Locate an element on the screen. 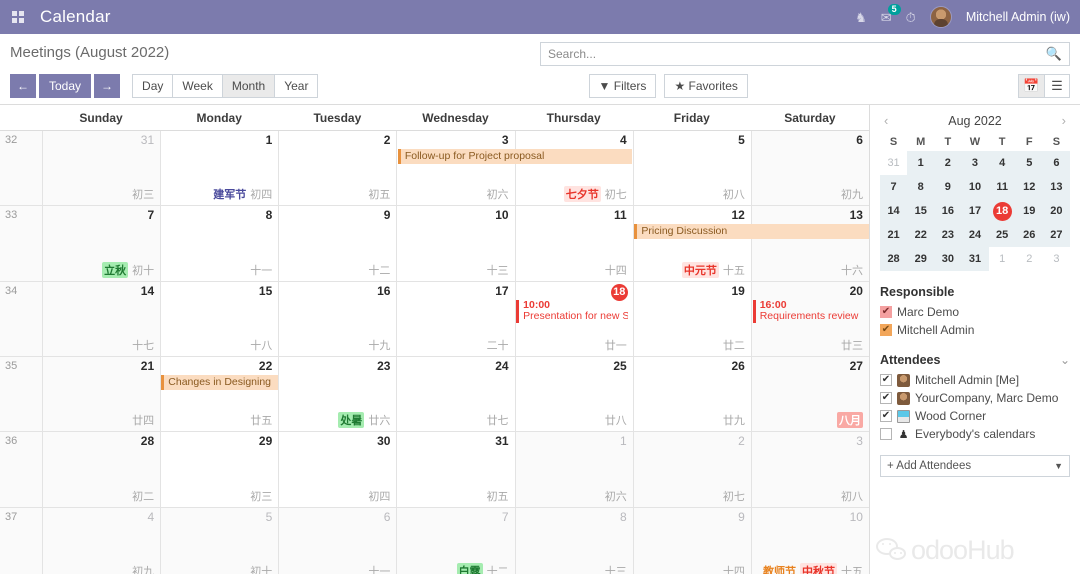 The image size is (1080, 574). week-number: 35 is located at coordinates (21, 394).